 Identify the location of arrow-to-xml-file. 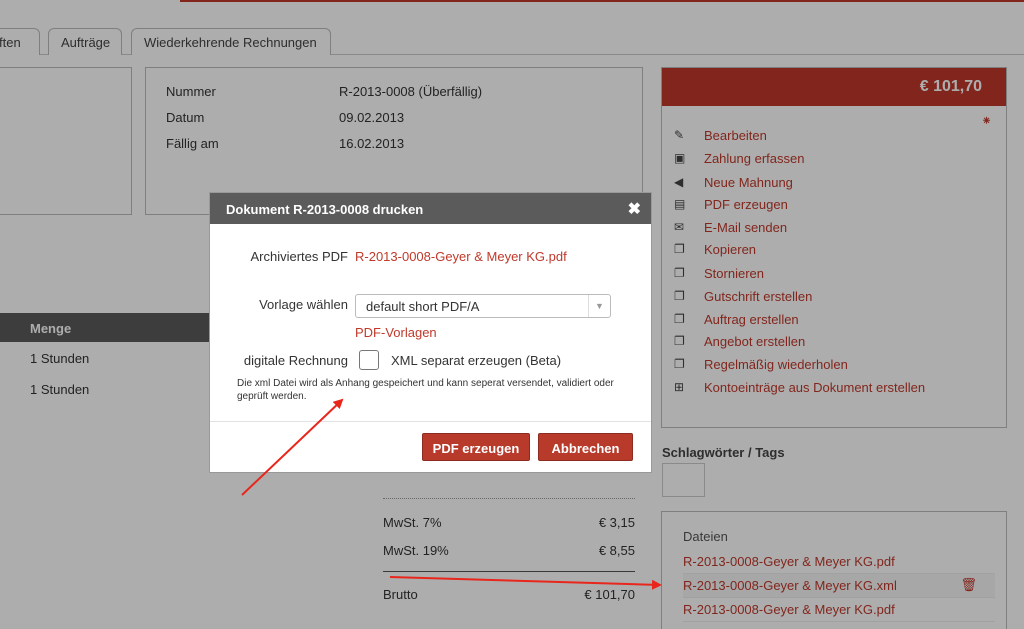
(525, 583).